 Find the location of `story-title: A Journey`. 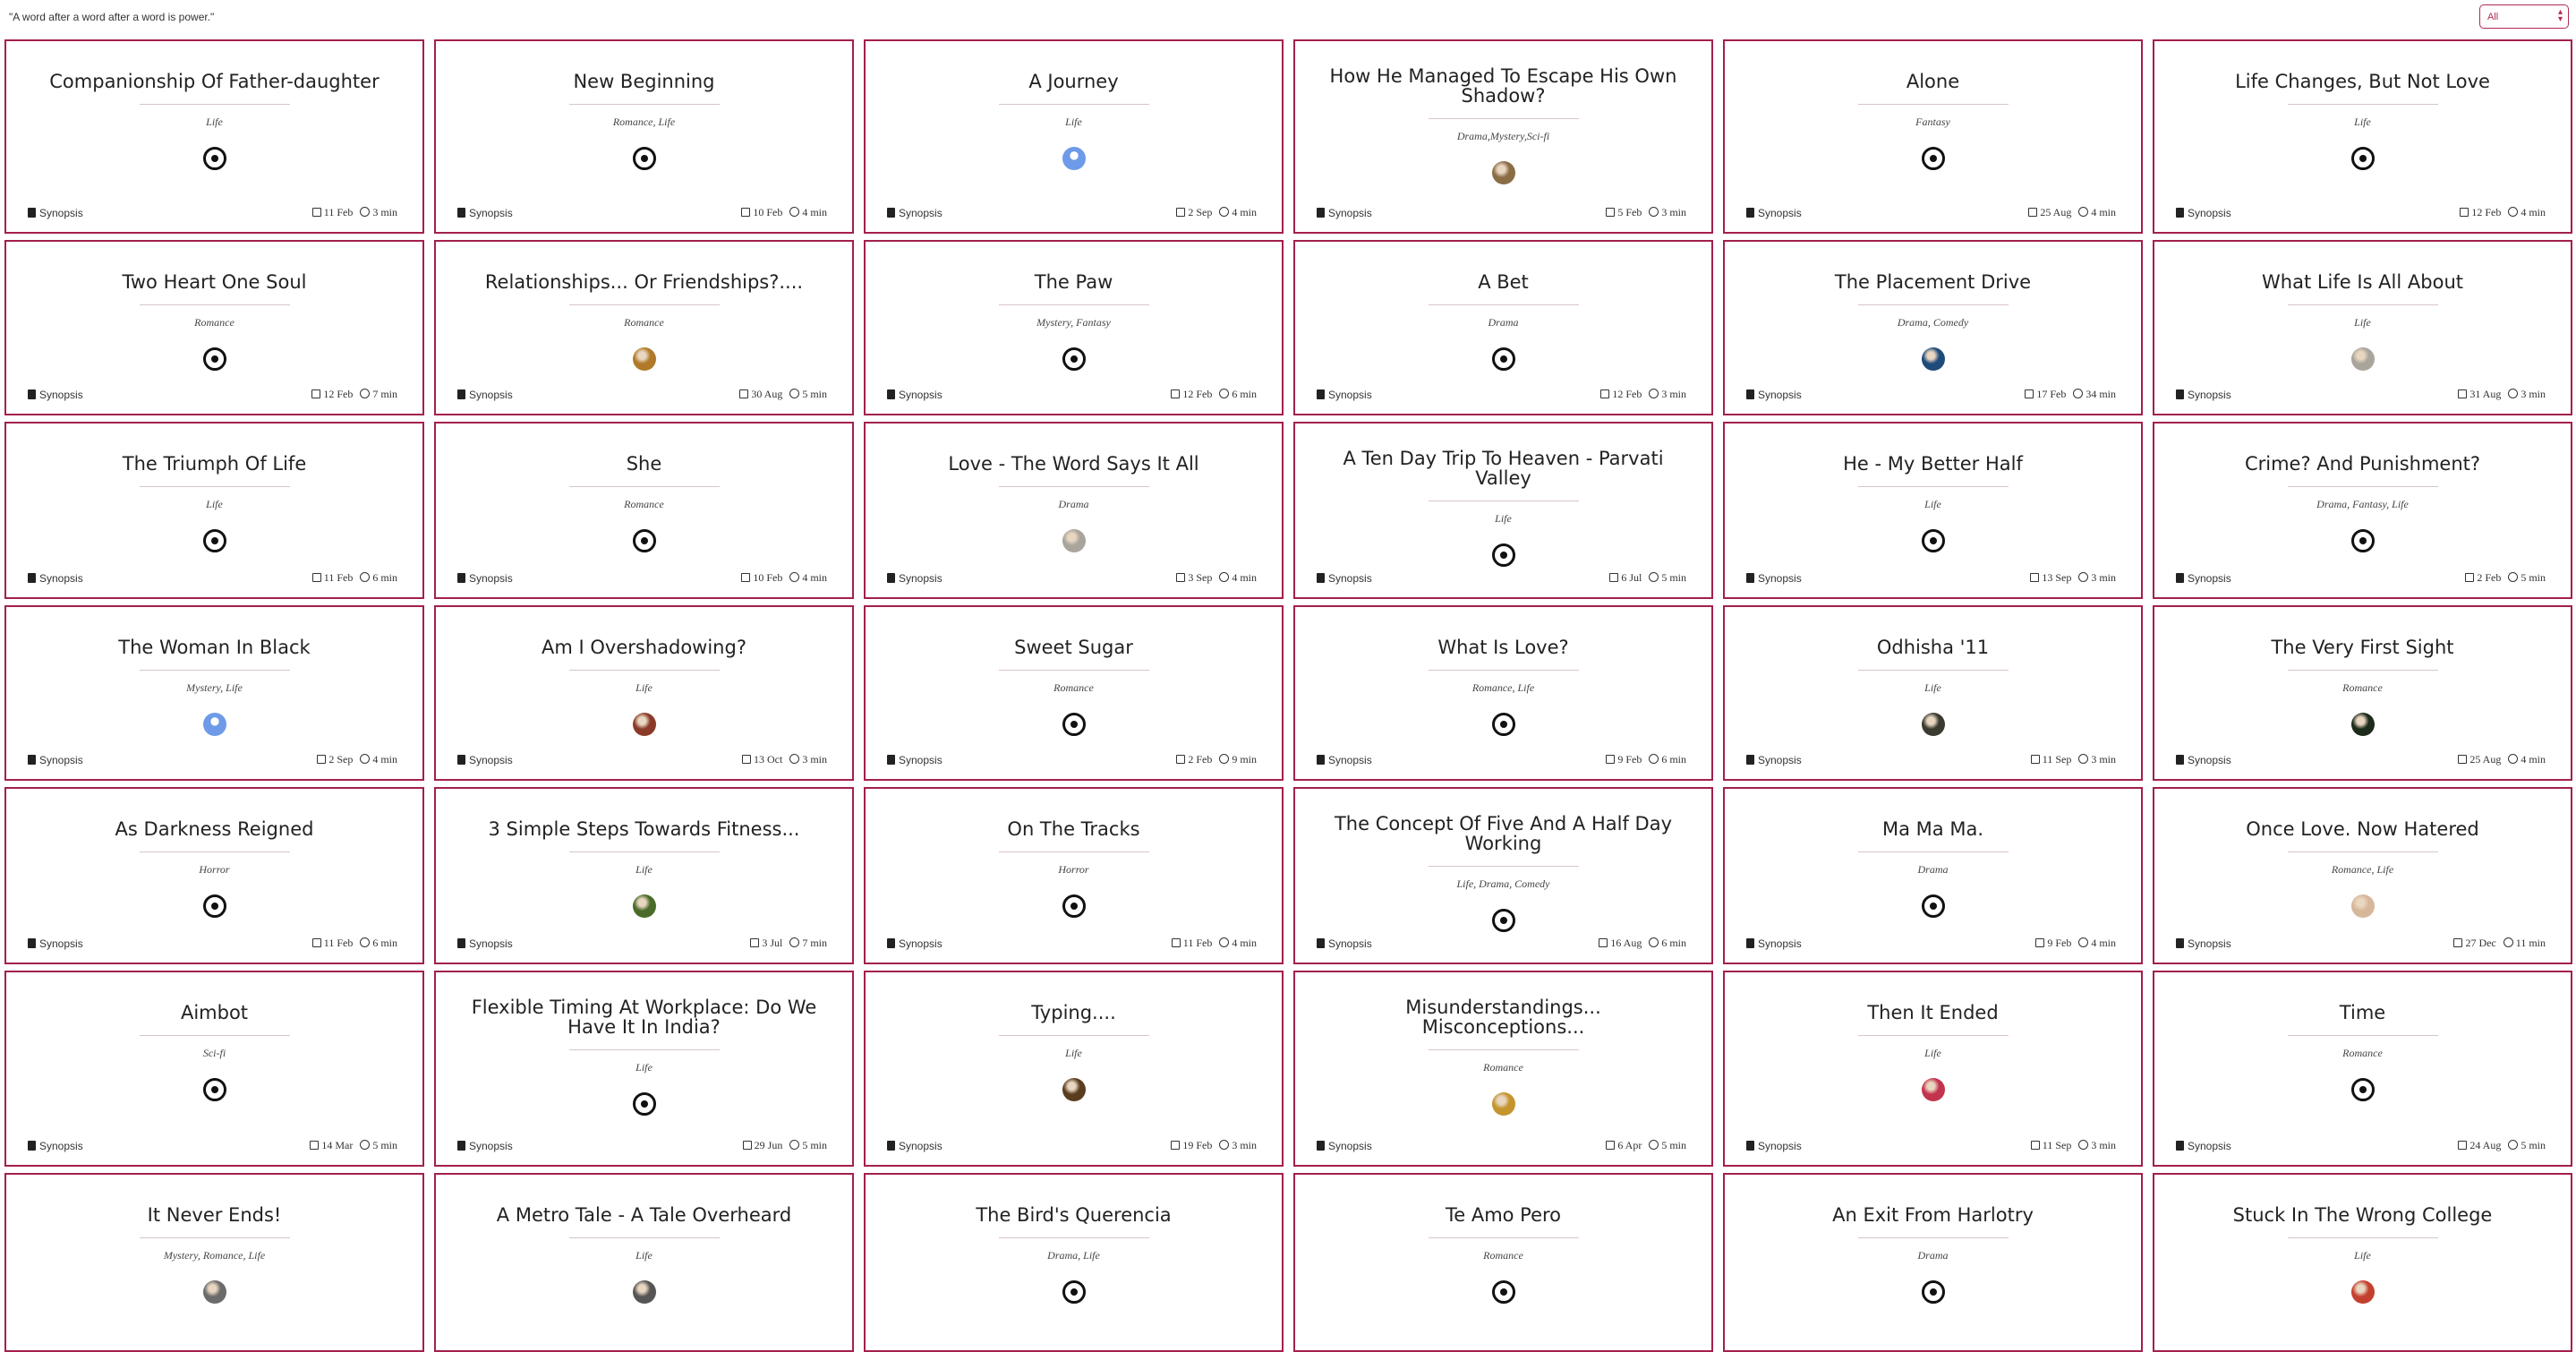

story-title: A Journey is located at coordinates (1074, 66).